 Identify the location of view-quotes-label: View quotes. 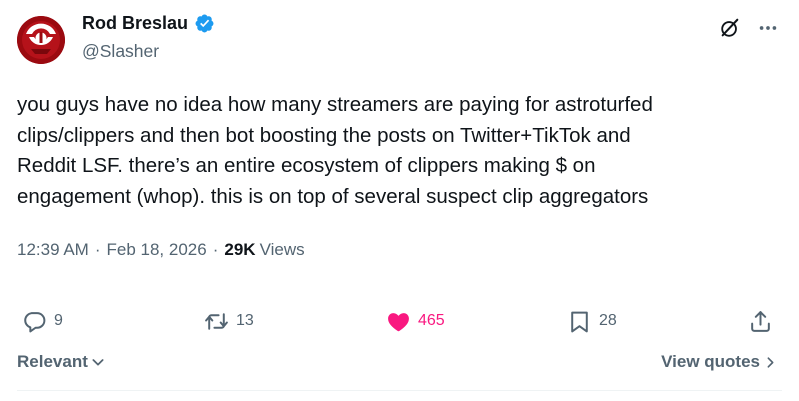
(710, 361).